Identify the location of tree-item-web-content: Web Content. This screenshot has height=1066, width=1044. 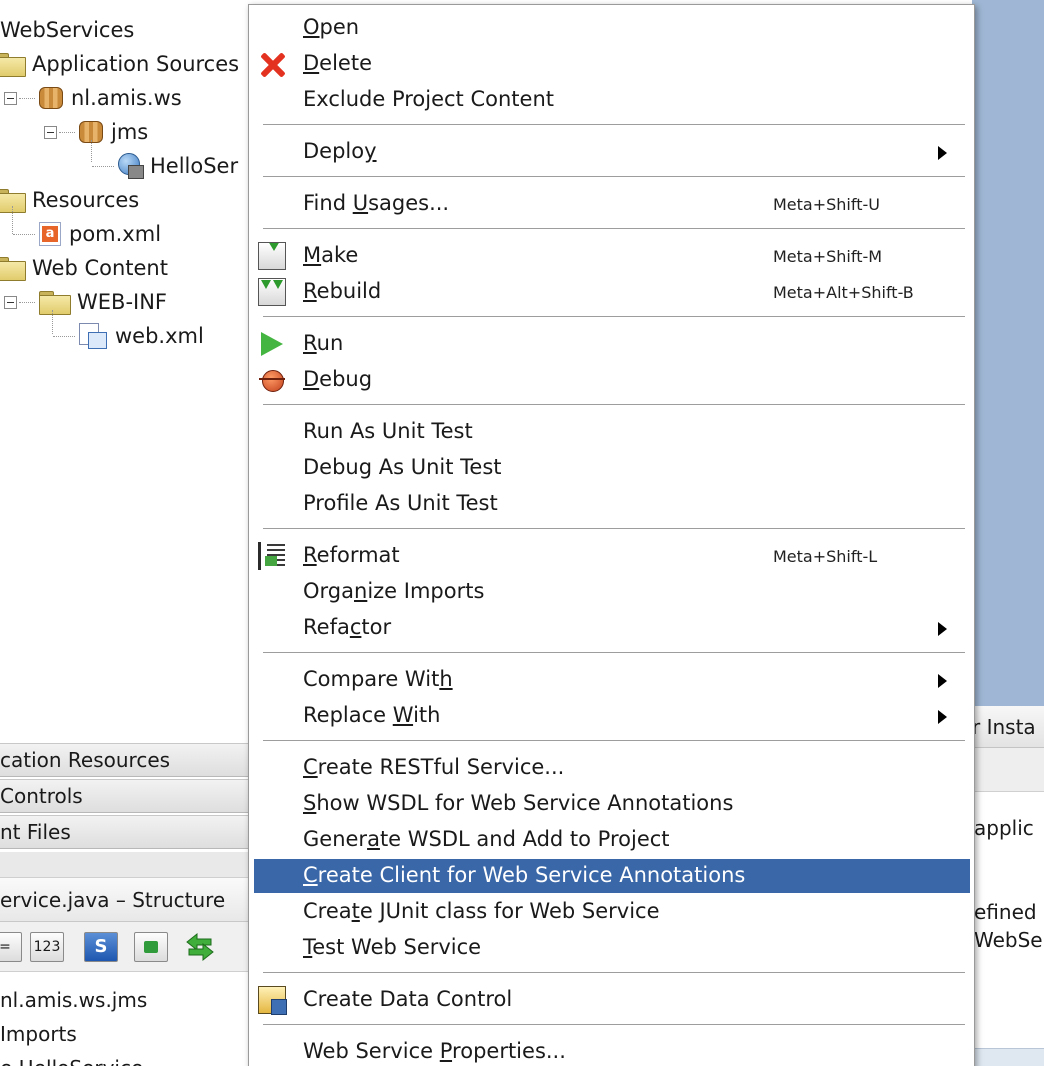
(84, 268).